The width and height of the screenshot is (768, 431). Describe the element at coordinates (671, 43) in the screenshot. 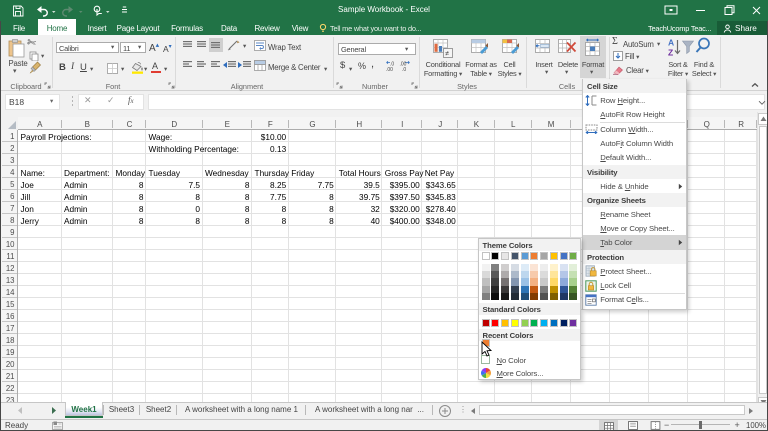

I see `svg-text: A` at that location.